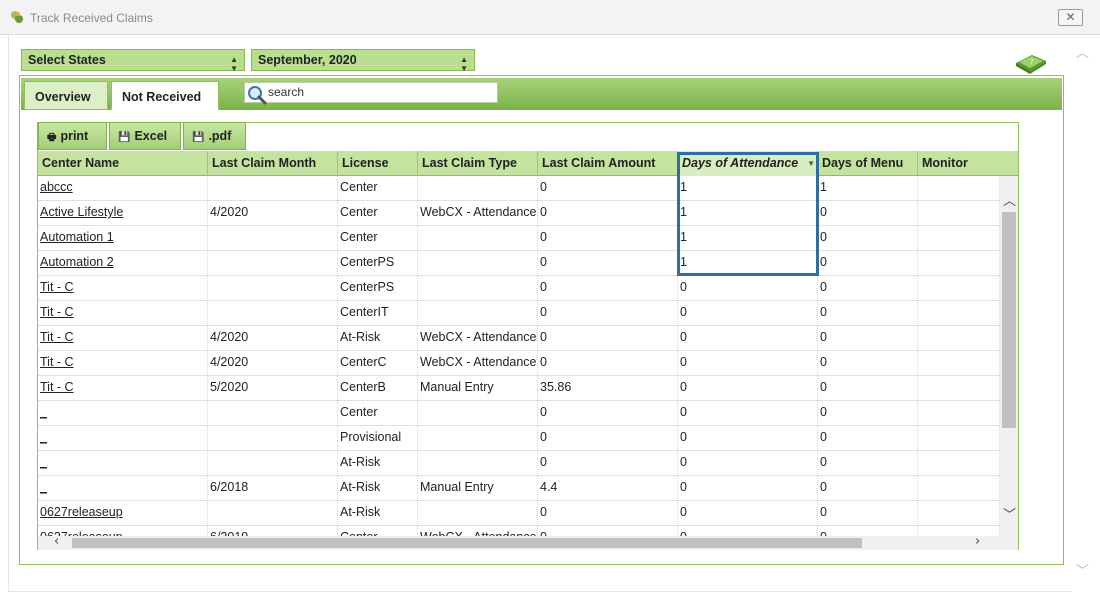  Describe the element at coordinates (124, 137) in the screenshot. I see `save-icon: 💾` at that location.